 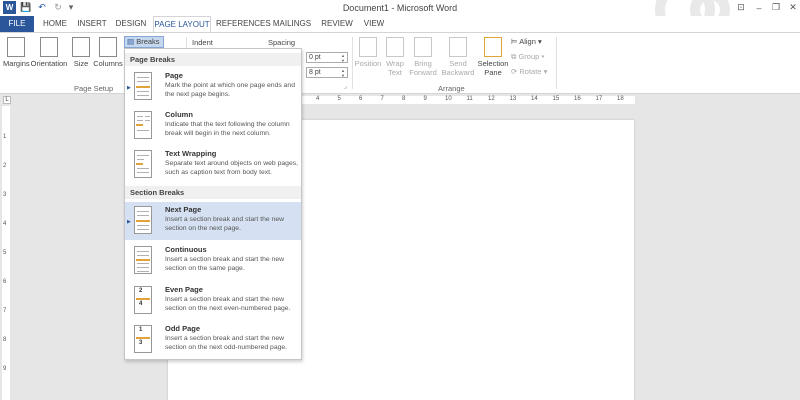 I want to click on maximize-icon: ❐, so click(x=776, y=7).